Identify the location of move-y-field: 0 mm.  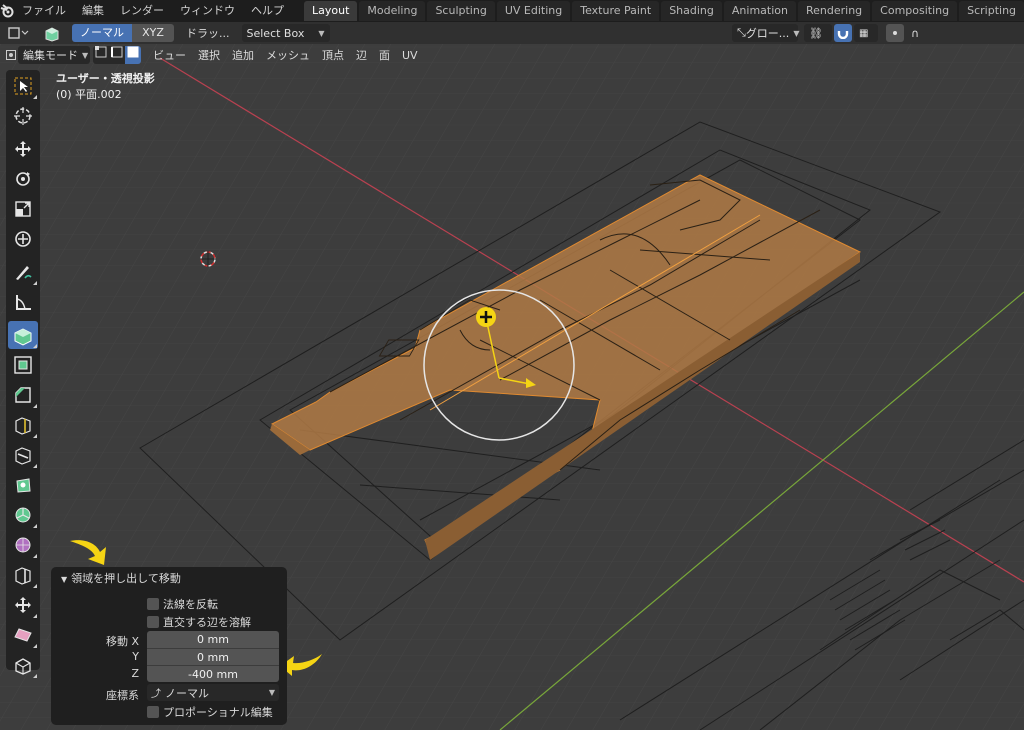
(213, 656).